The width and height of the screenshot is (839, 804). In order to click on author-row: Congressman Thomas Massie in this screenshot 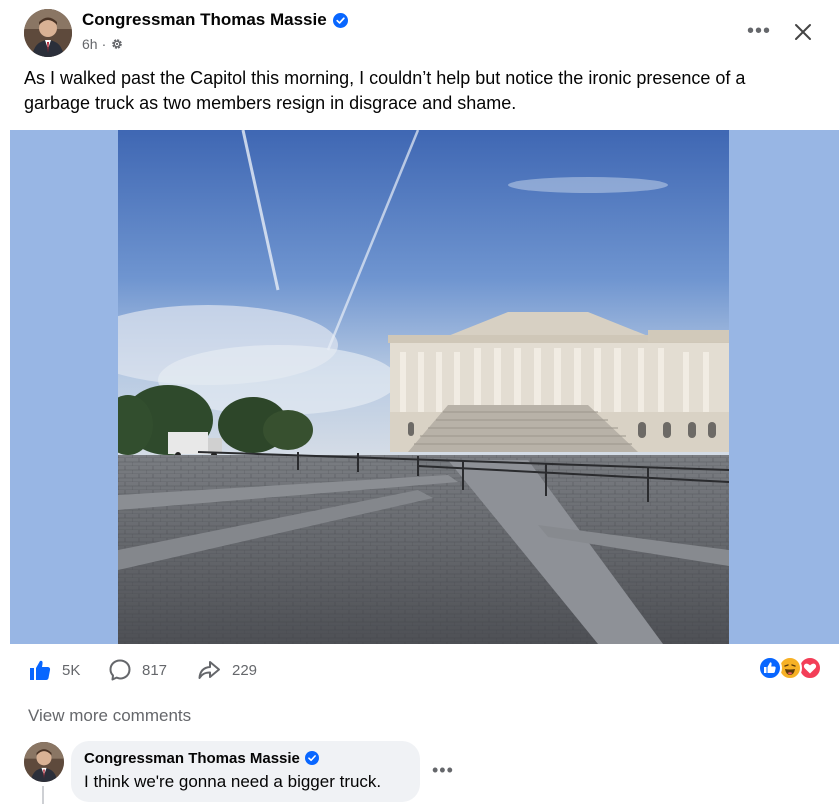, I will do `click(215, 20)`.